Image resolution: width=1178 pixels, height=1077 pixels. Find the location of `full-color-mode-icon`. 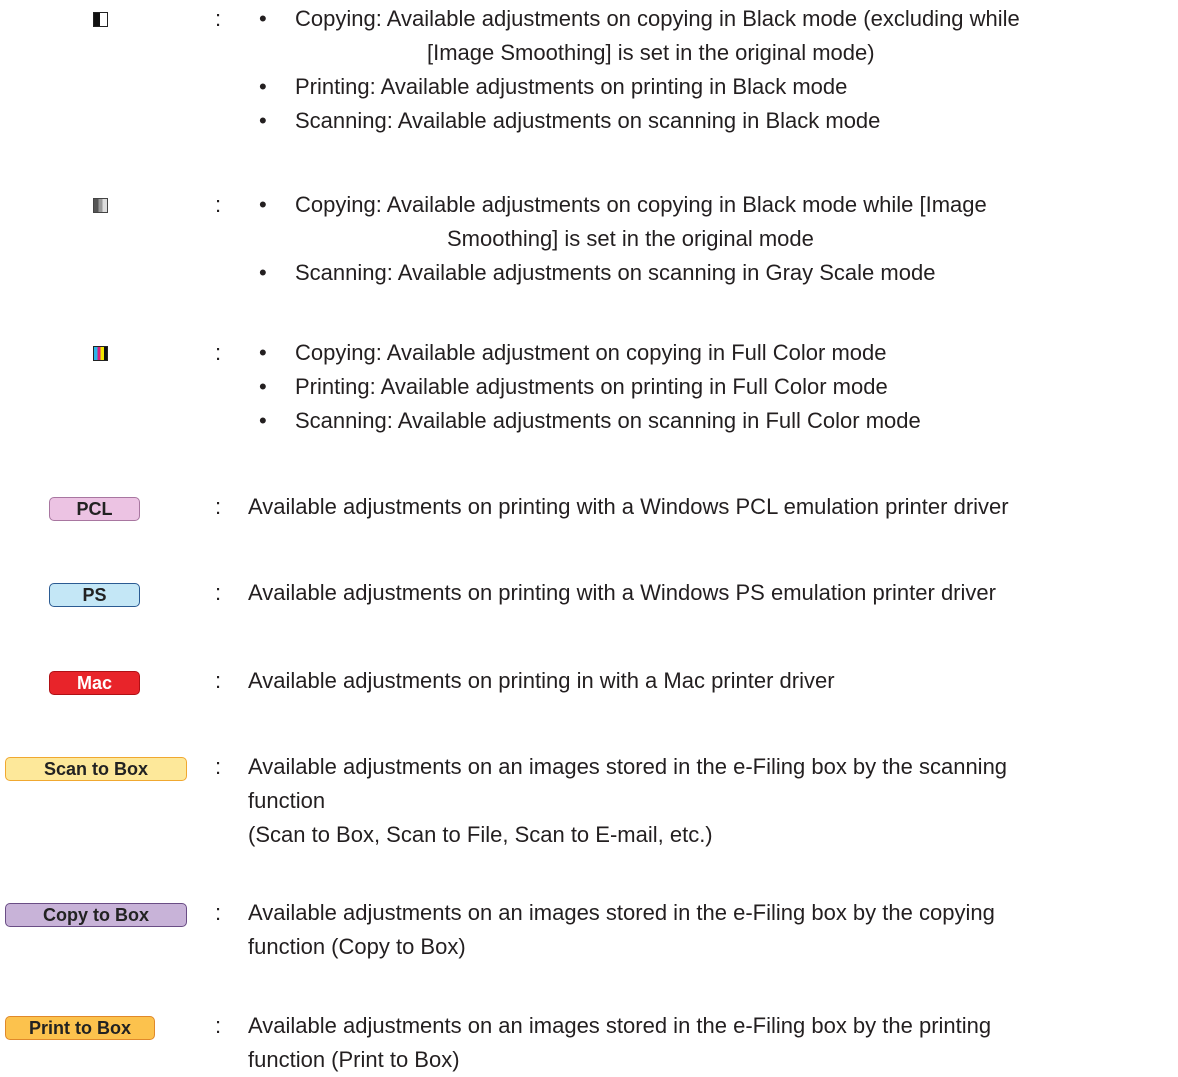

full-color-mode-icon is located at coordinates (100, 353).